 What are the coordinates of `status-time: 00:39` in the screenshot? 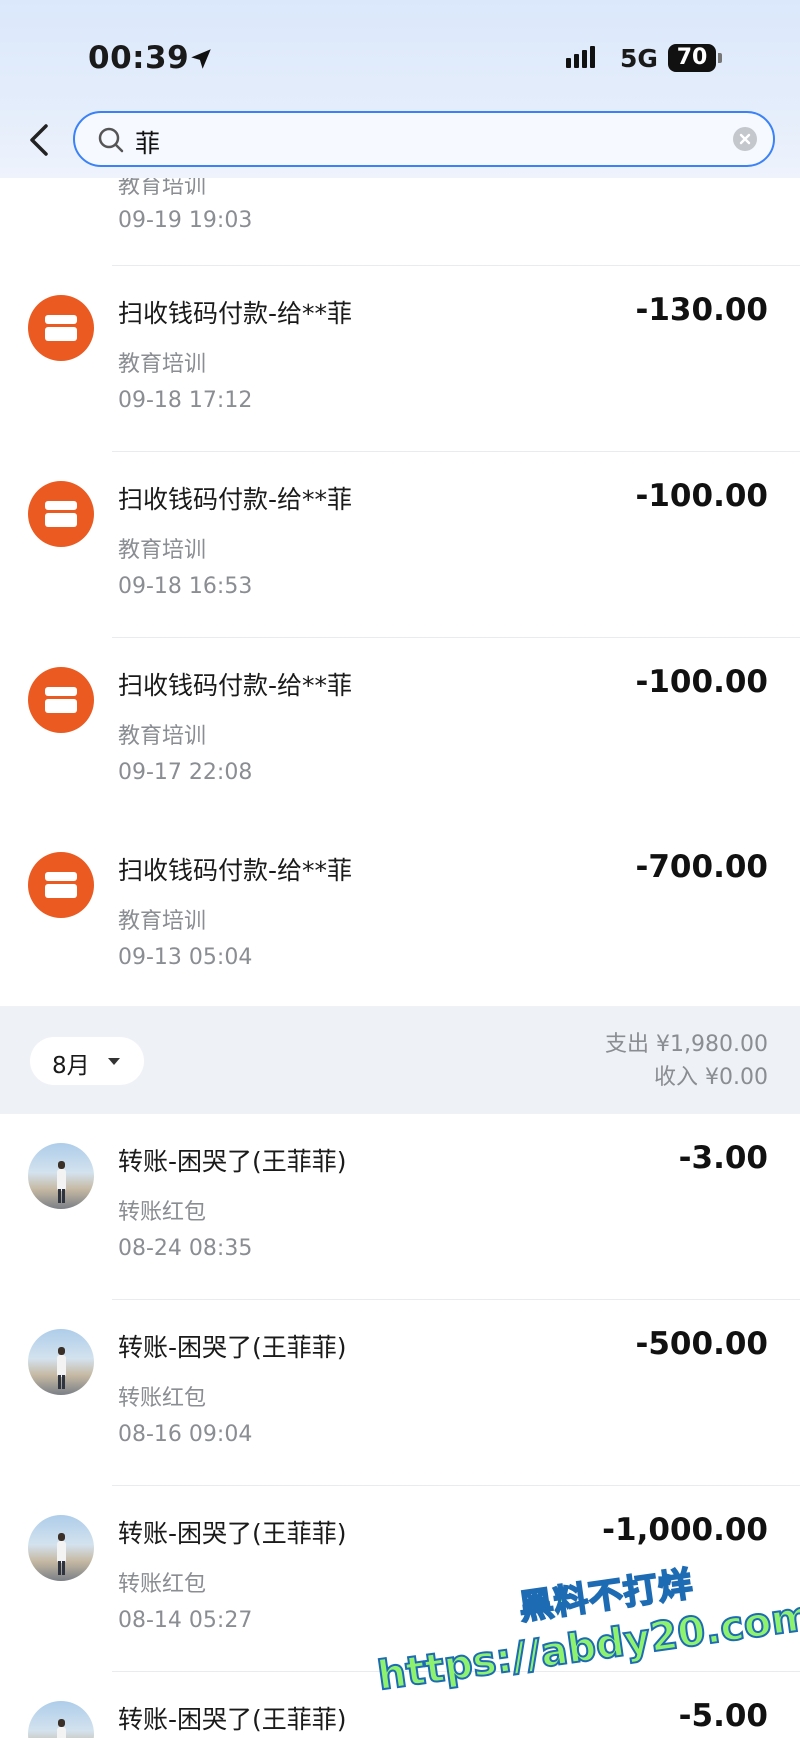 It's located at (139, 58).